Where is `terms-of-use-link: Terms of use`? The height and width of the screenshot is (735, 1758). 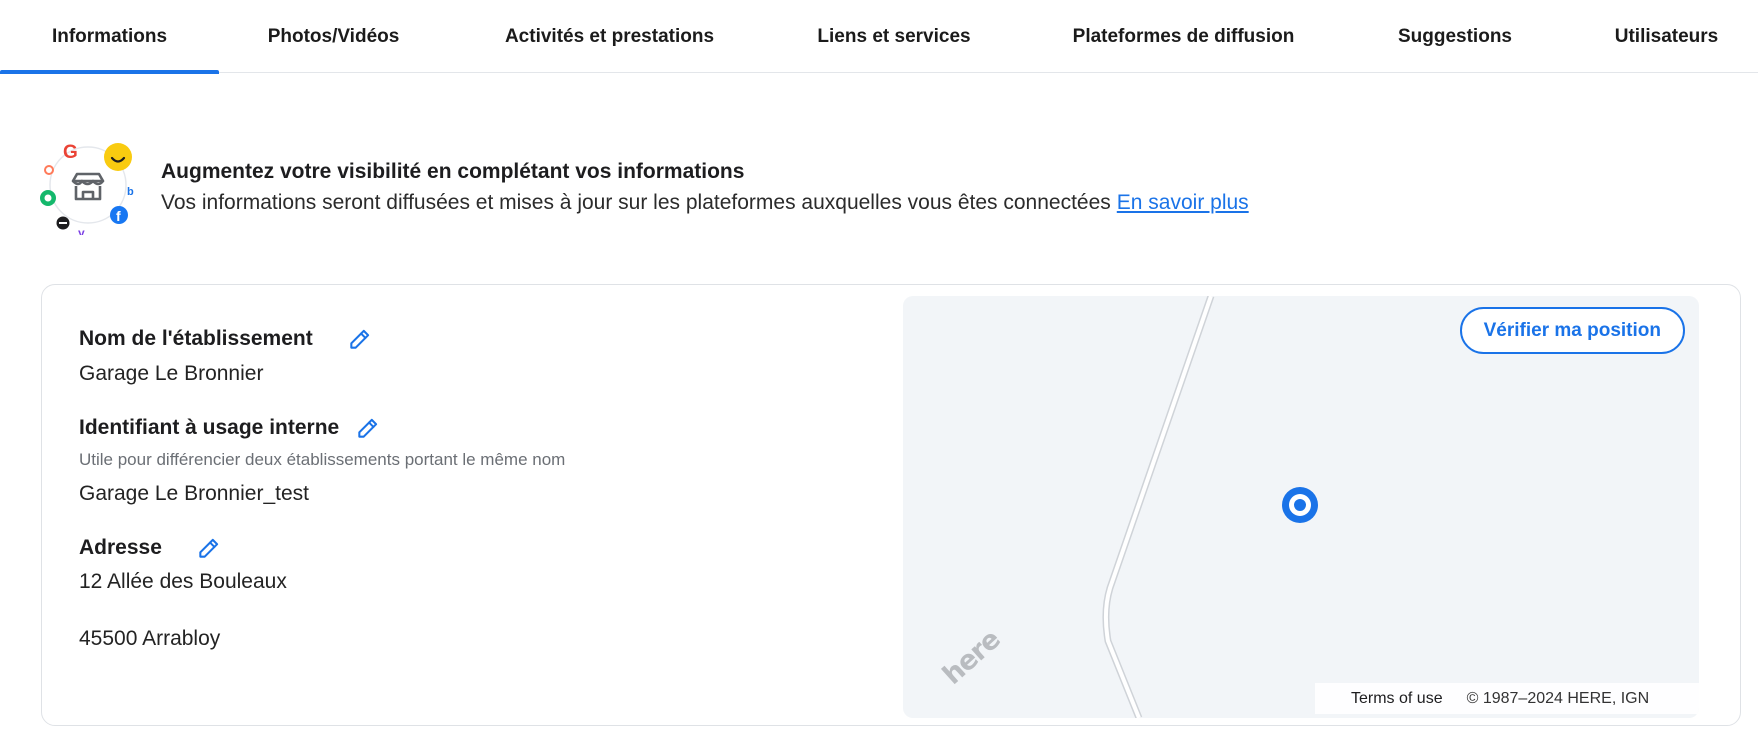 terms-of-use-link: Terms of use is located at coordinates (1397, 699).